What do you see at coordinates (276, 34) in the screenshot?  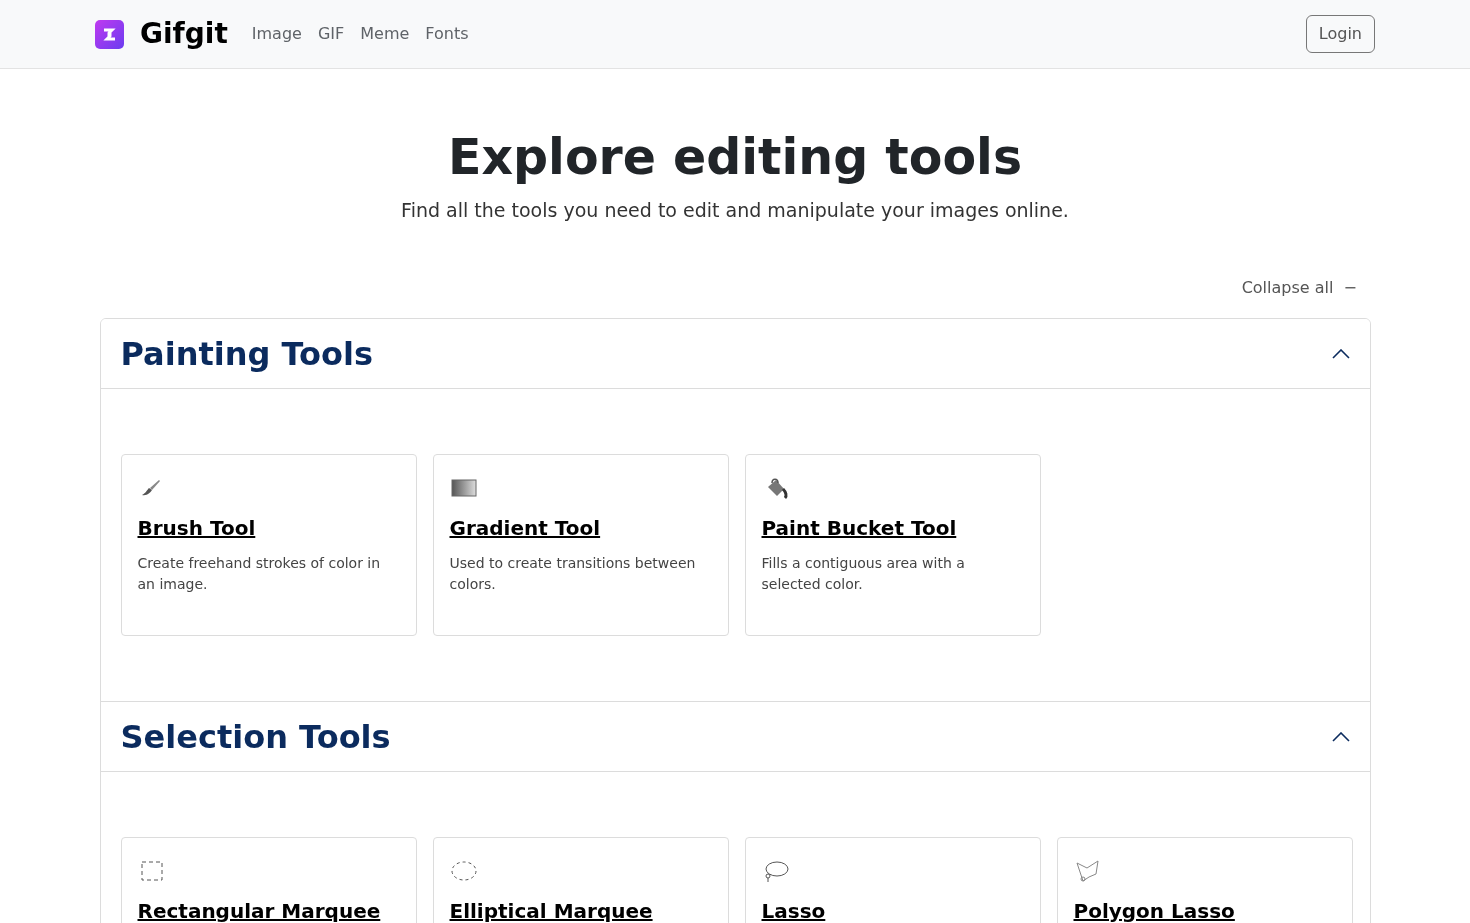 I see `nav-link: Image` at bounding box center [276, 34].